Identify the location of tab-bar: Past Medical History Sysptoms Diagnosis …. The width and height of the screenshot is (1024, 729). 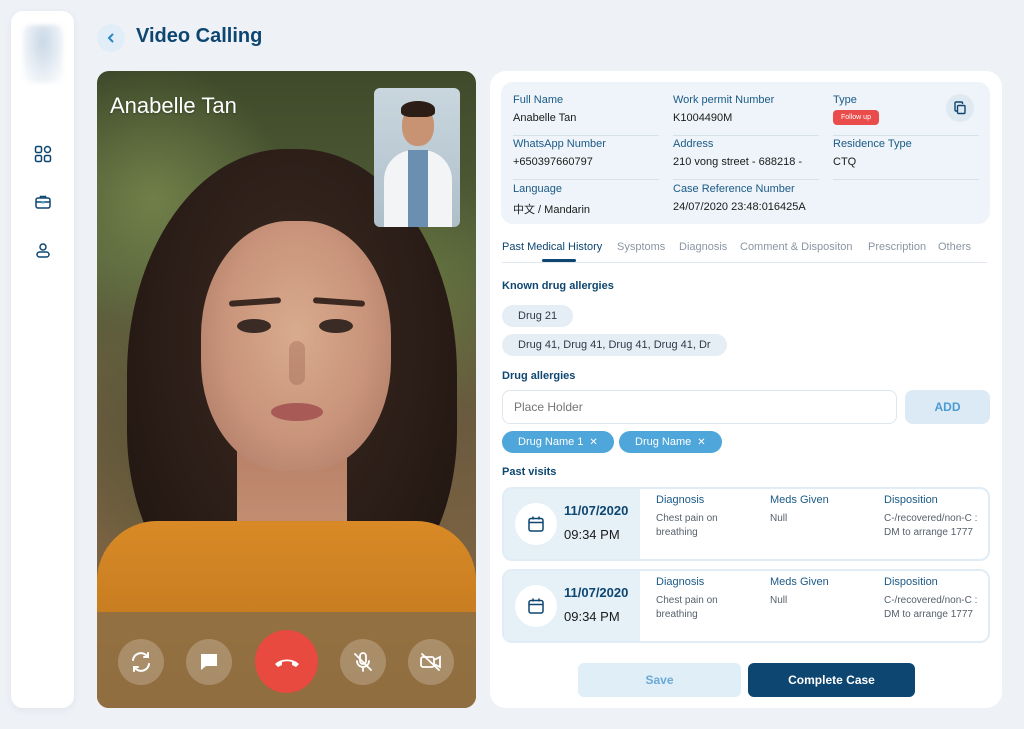
(744, 252).